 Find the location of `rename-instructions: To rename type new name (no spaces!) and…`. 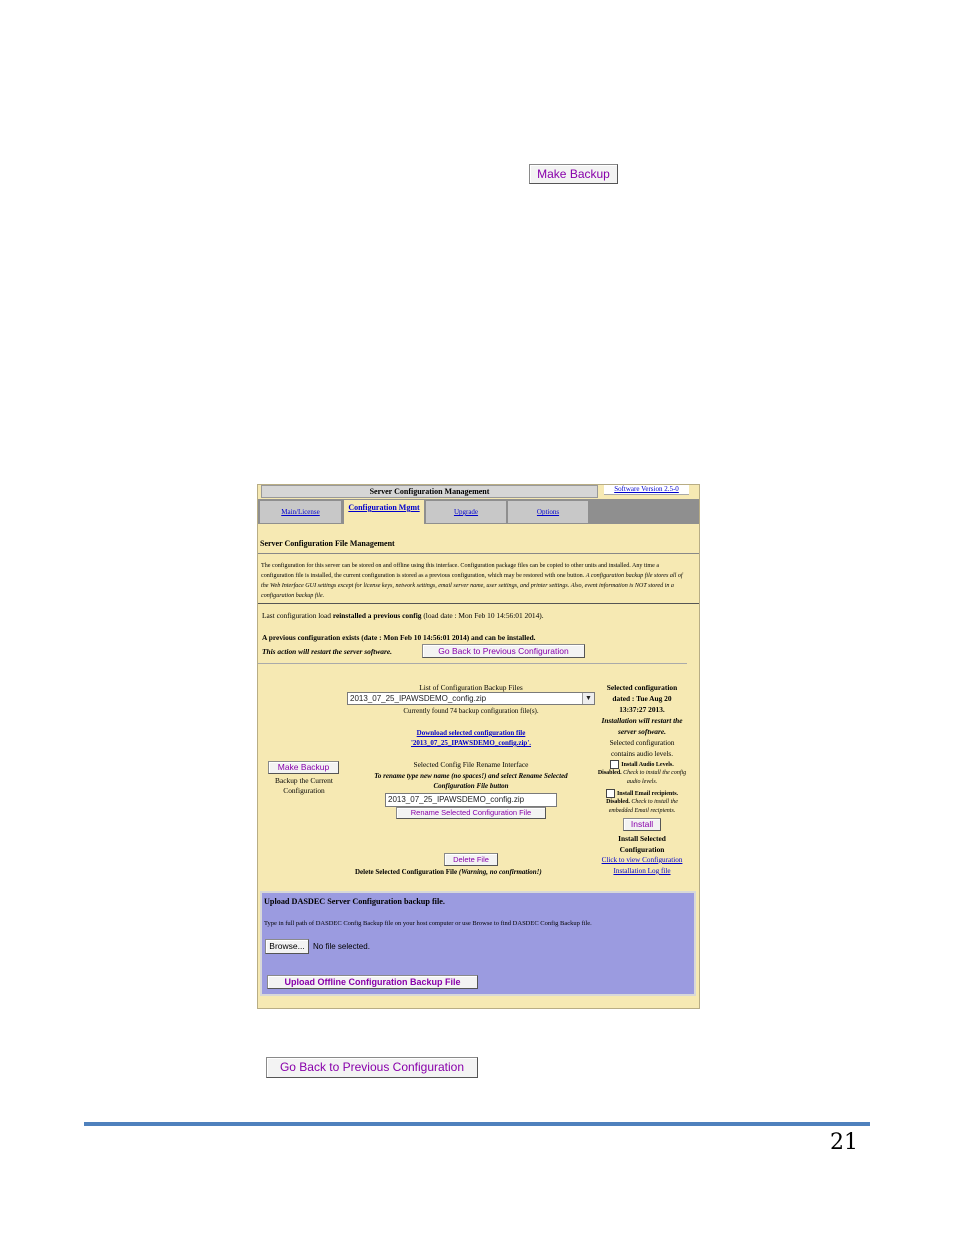

rename-instructions: To rename type new name (no spaces!) and… is located at coordinates (471, 781).